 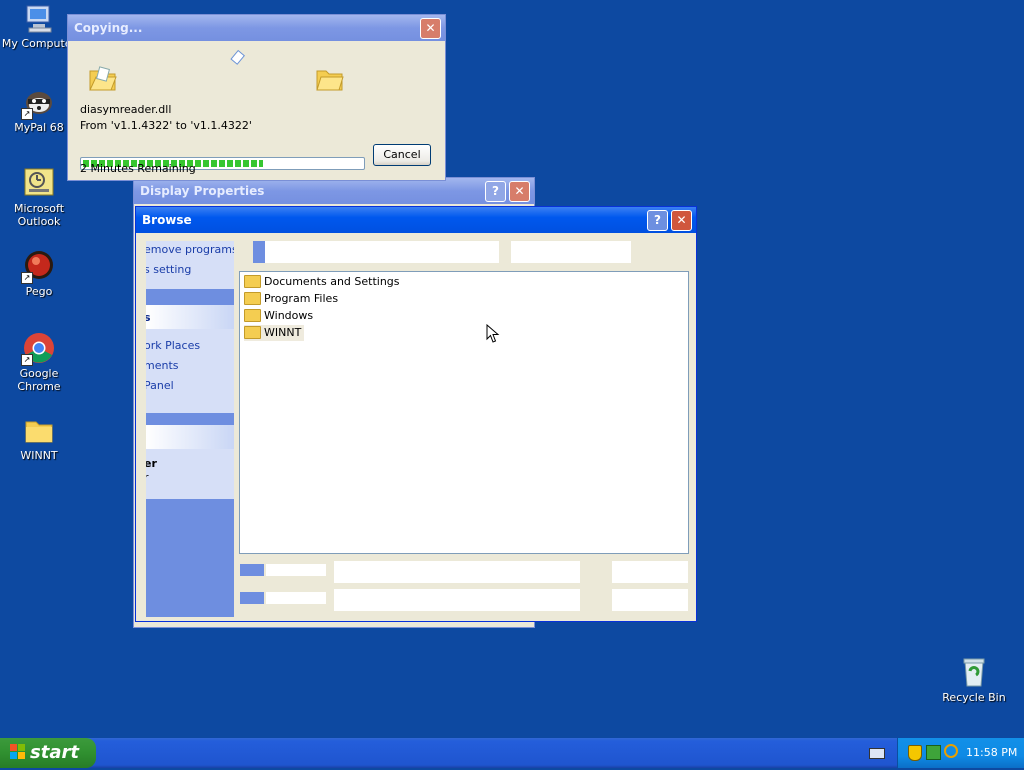 I want to click on folder-row: Windows, so click(x=278, y=316).